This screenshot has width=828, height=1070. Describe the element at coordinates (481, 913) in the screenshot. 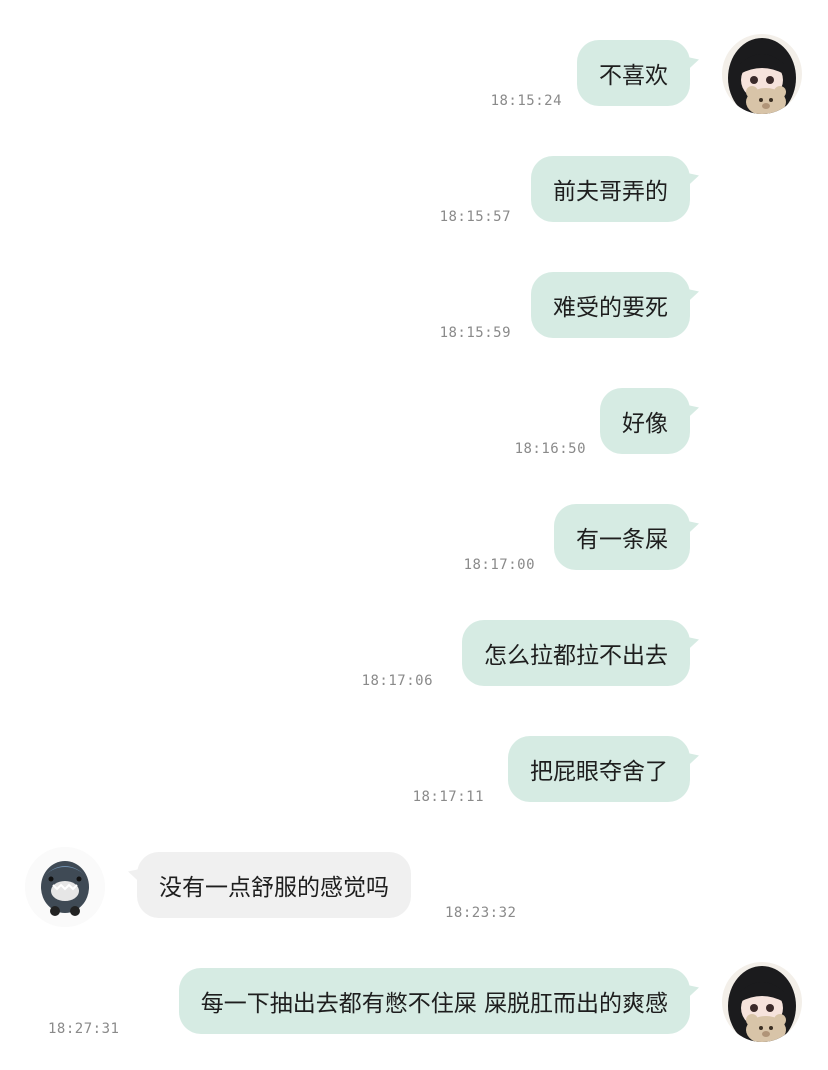

I see `message-timestamp: 18:23:32` at that location.